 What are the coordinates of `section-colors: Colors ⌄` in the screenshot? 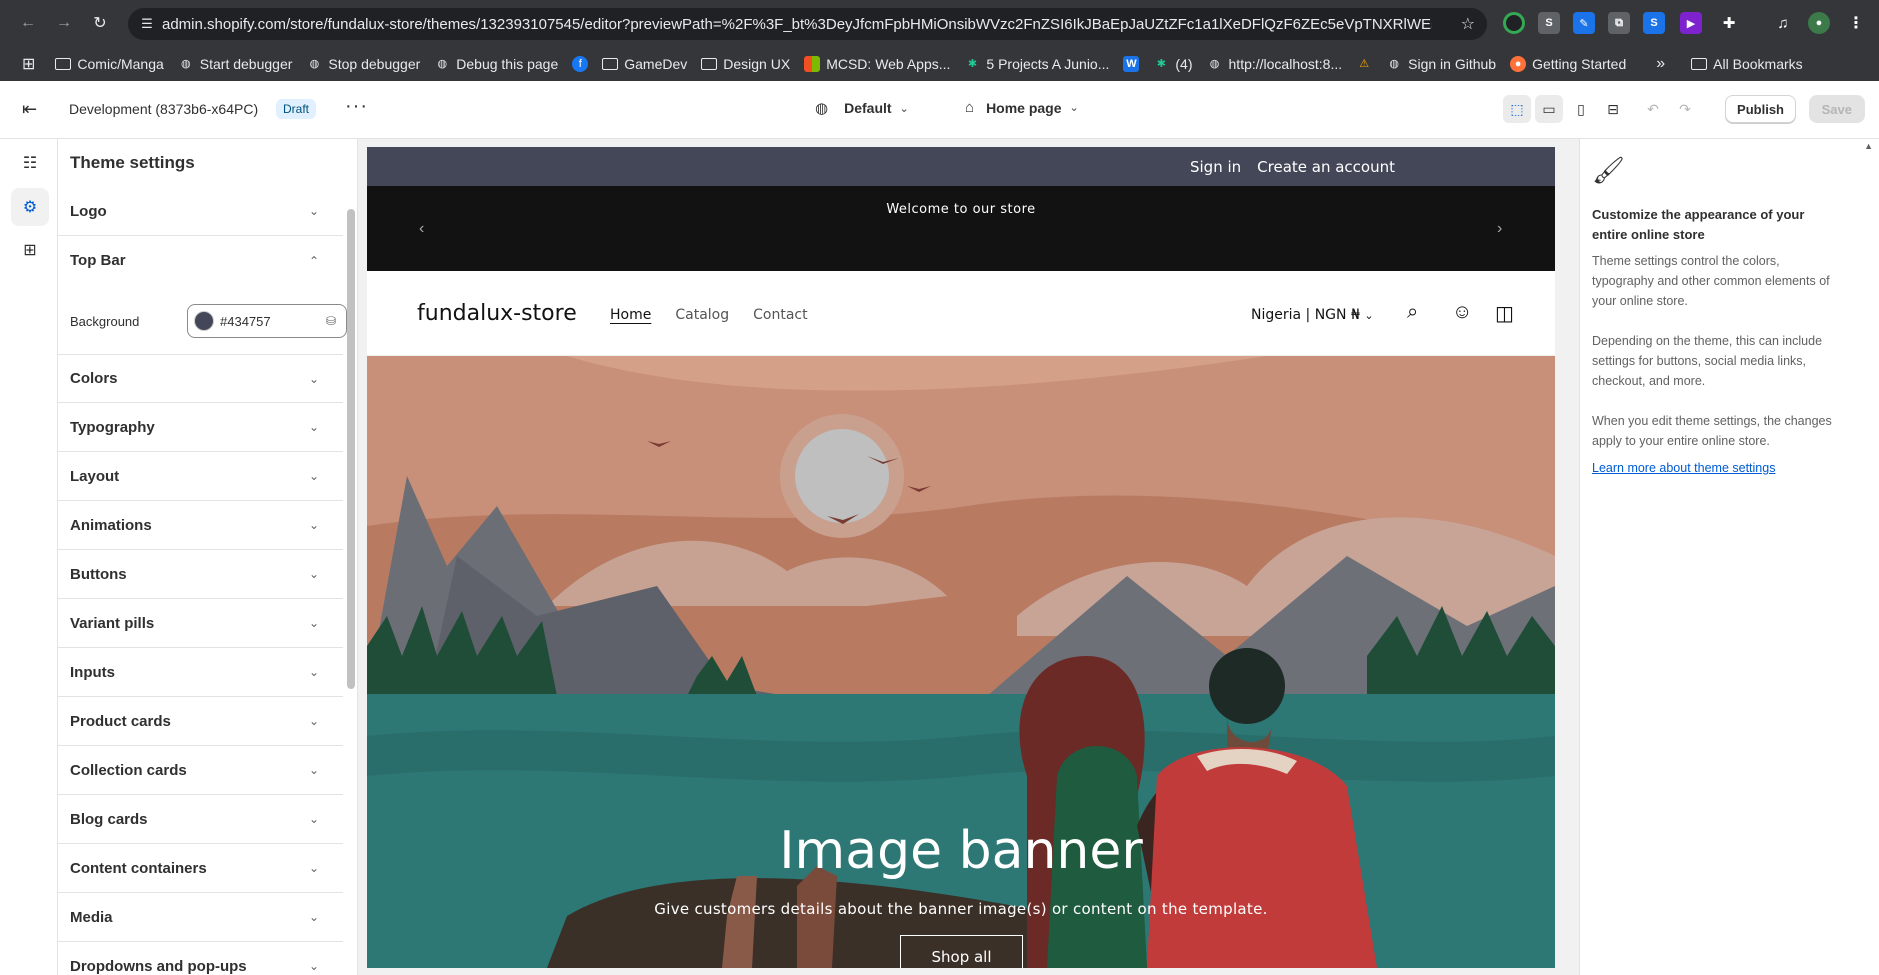 It's located at (200, 378).